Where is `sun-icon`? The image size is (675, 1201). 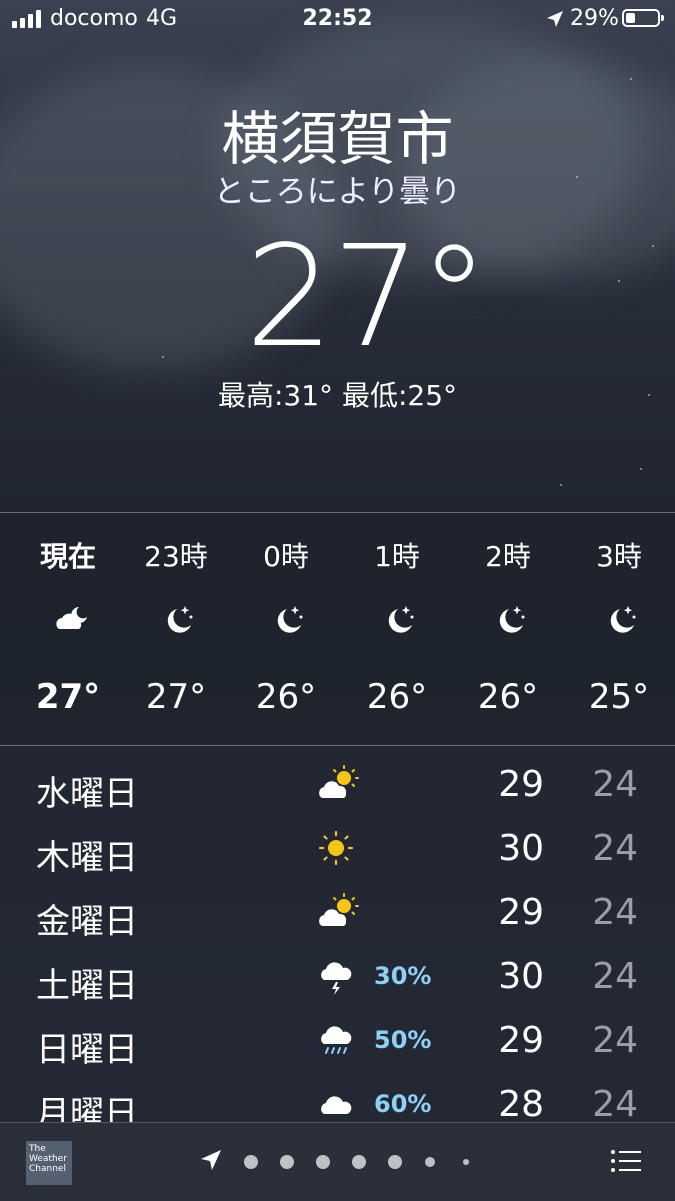 sun-icon is located at coordinates (336, 848).